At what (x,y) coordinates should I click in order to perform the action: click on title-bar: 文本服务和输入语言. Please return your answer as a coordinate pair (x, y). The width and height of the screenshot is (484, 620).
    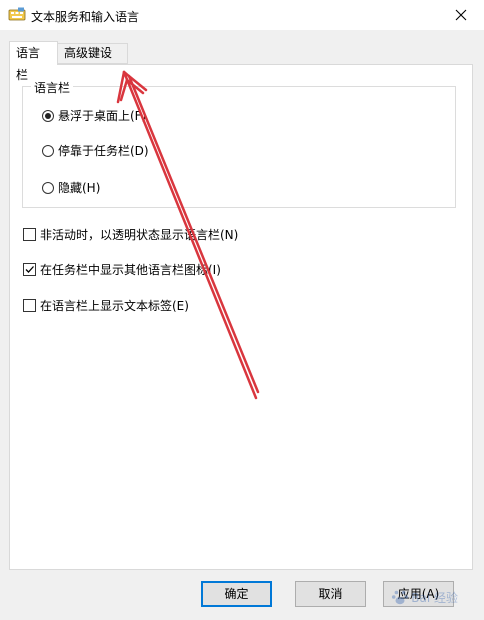
    Looking at the image, I should click on (242, 15).